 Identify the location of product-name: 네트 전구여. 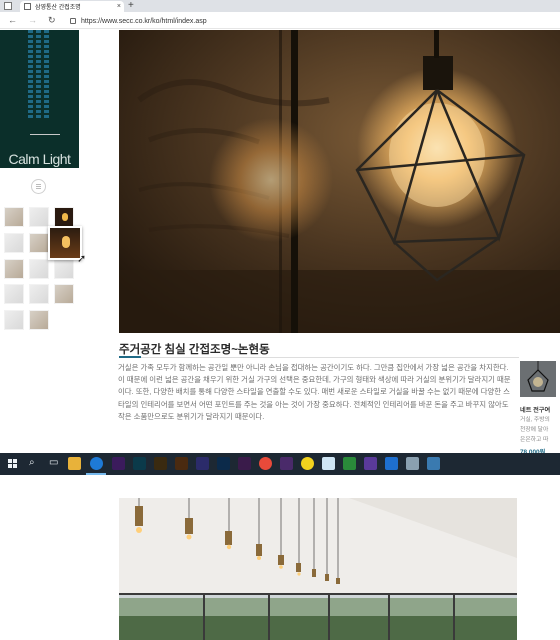
(540, 409).